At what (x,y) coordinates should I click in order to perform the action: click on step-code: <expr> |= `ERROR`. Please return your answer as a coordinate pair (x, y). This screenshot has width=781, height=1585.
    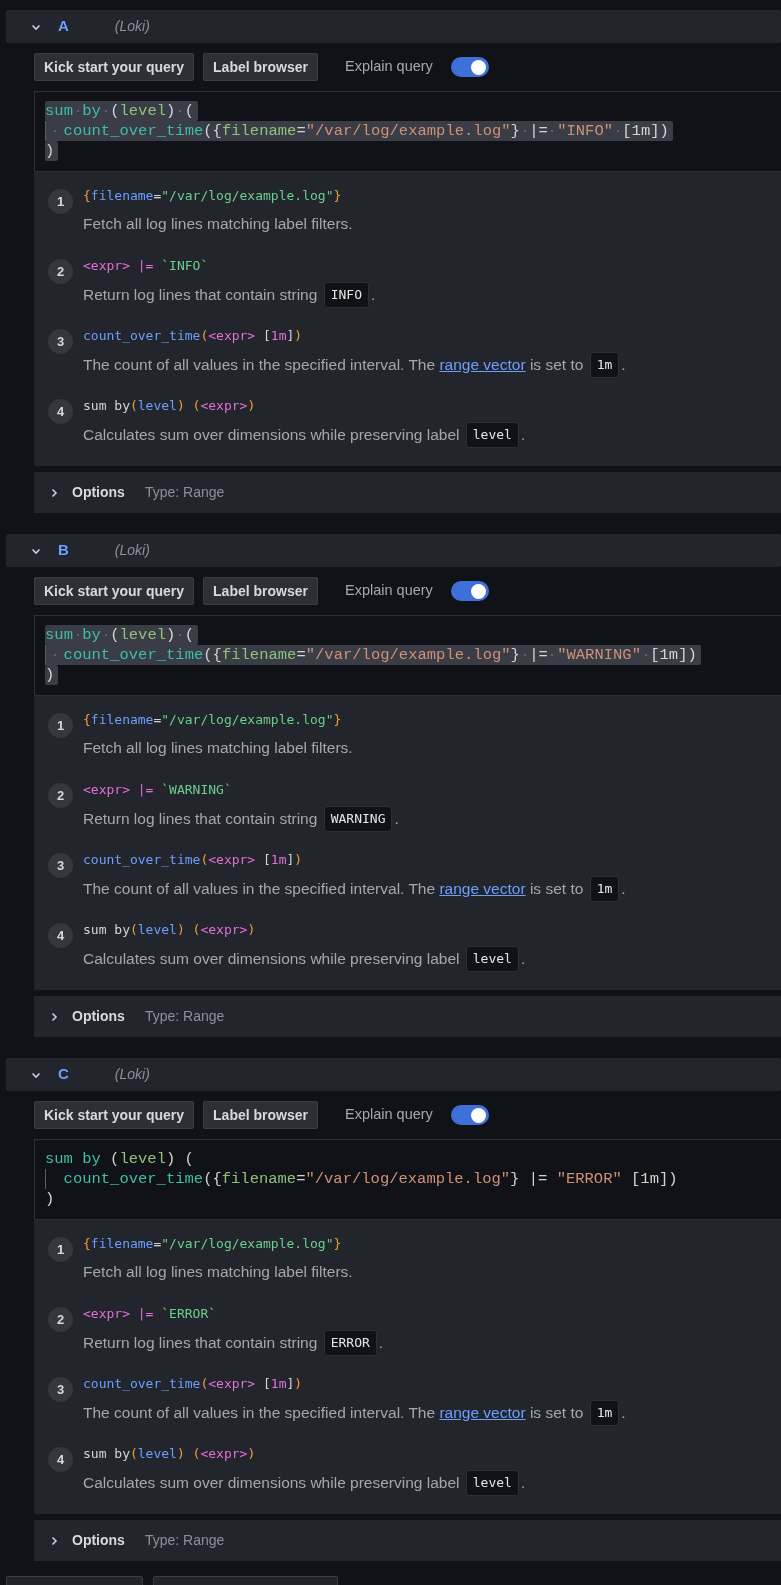
    Looking at the image, I should click on (150, 1314).